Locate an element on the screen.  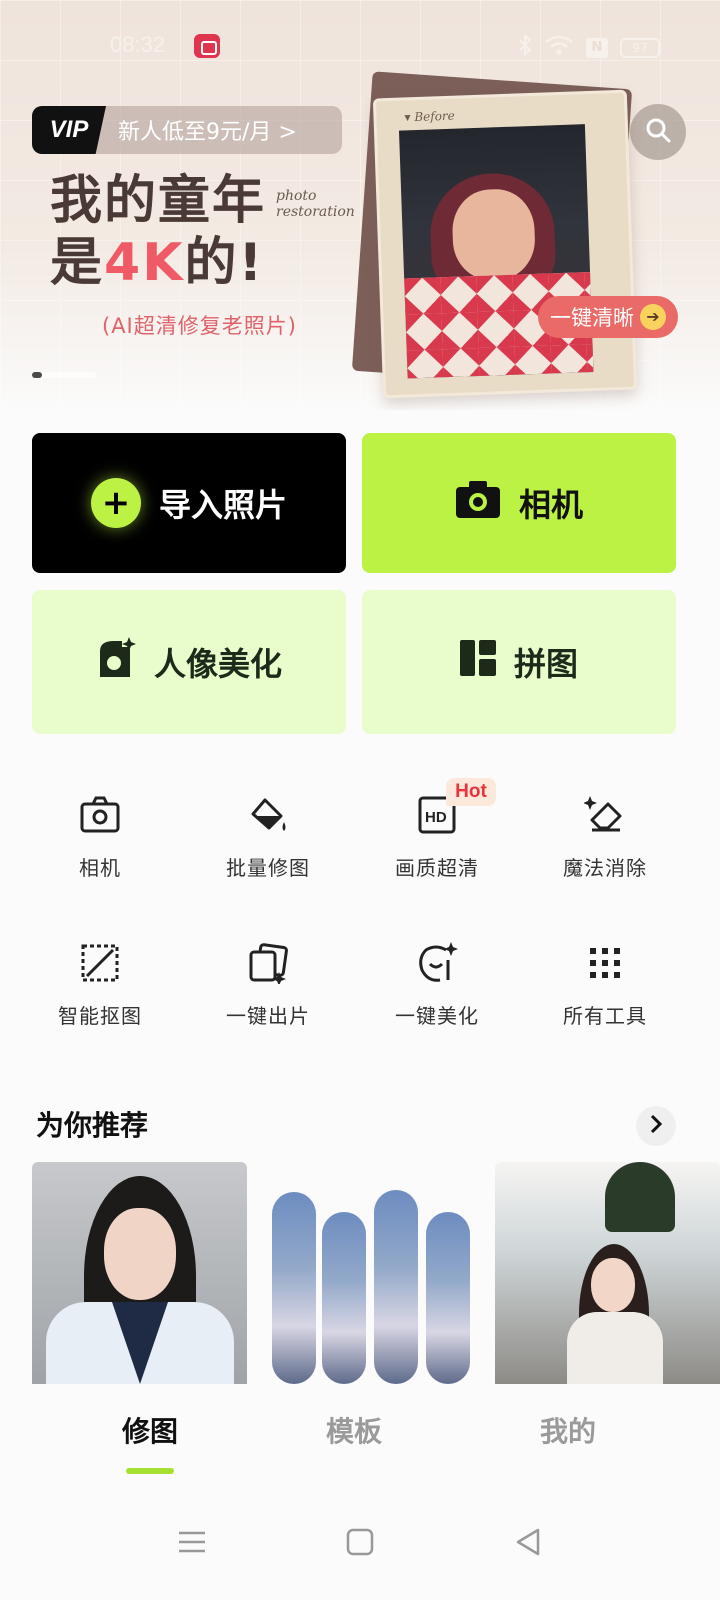
child-face is located at coordinates (494, 234).